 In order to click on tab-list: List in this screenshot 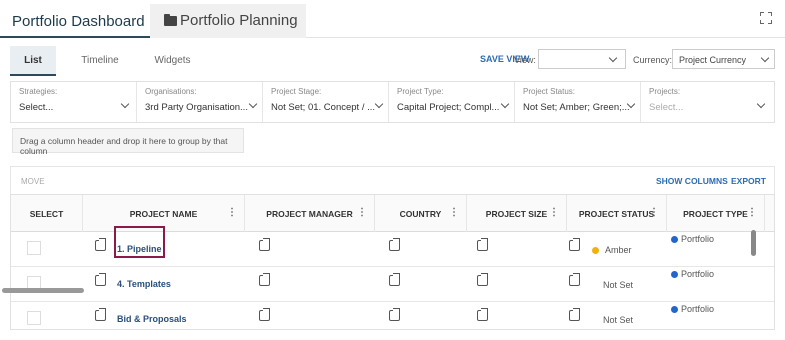, I will do `click(33, 61)`.